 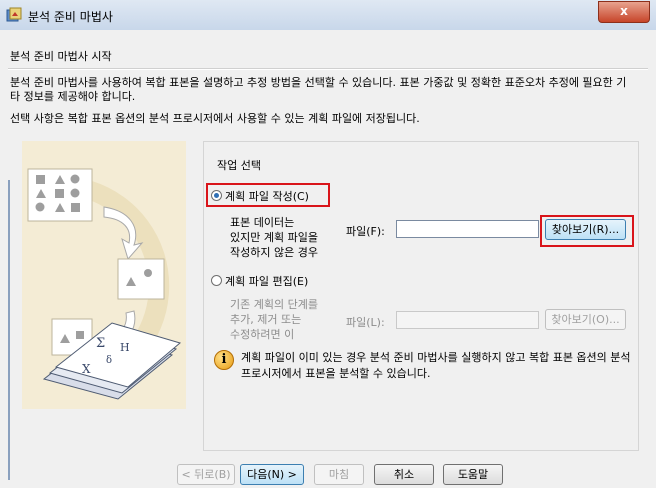 What do you see at coordinates (339, 474) in the screenshot?
I see `finish-button: 마침` at bounding box center [339, 474].